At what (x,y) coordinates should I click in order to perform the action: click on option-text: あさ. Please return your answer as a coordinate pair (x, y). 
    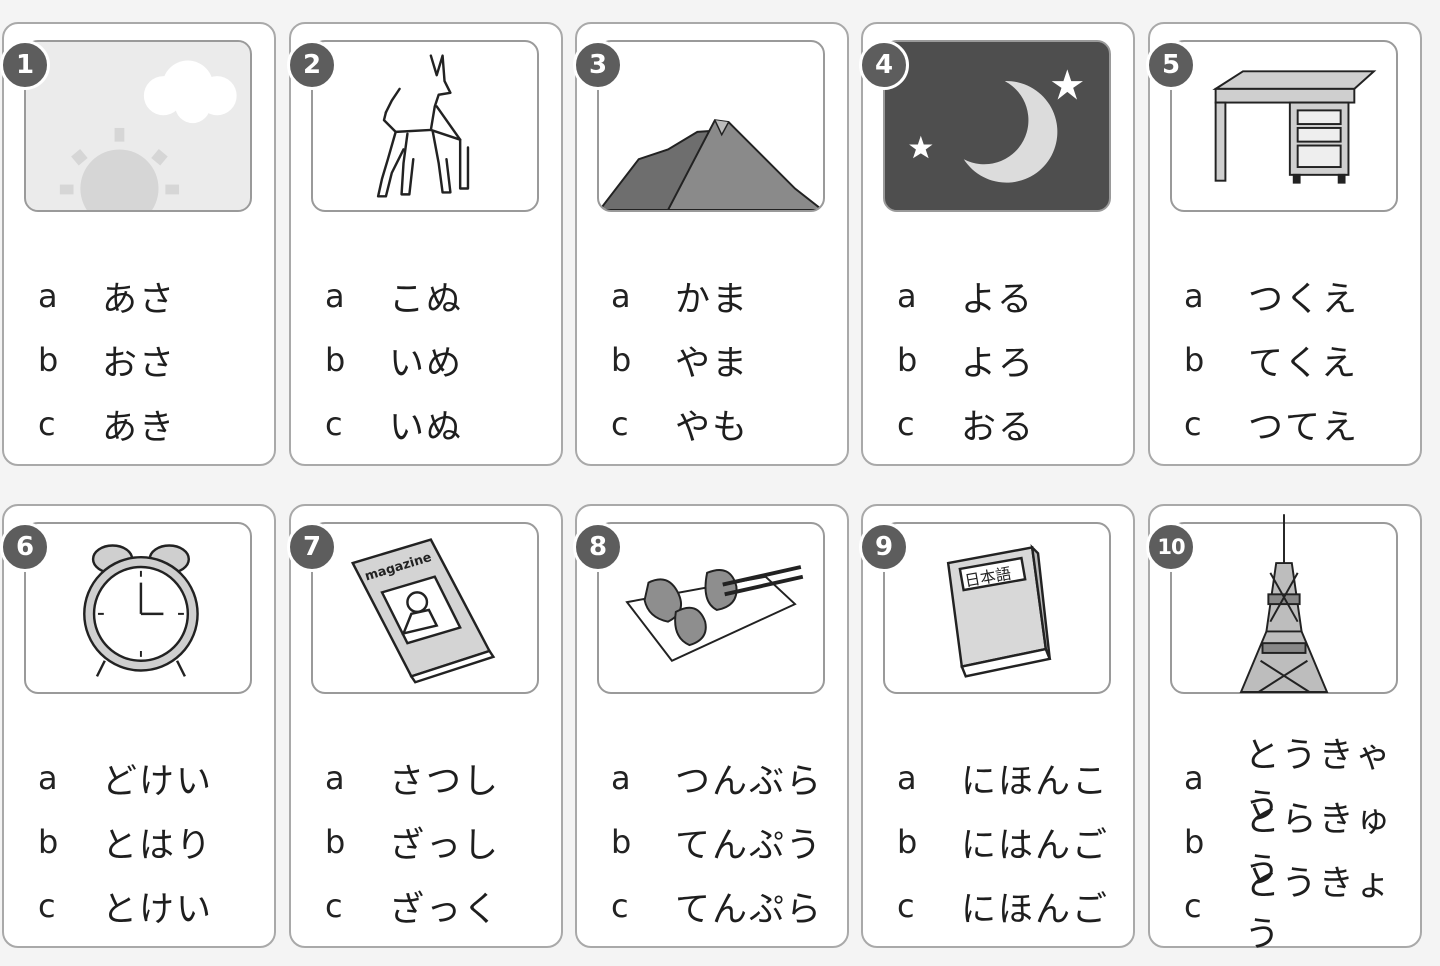
    Looking at the image, I should click on (139, 299).